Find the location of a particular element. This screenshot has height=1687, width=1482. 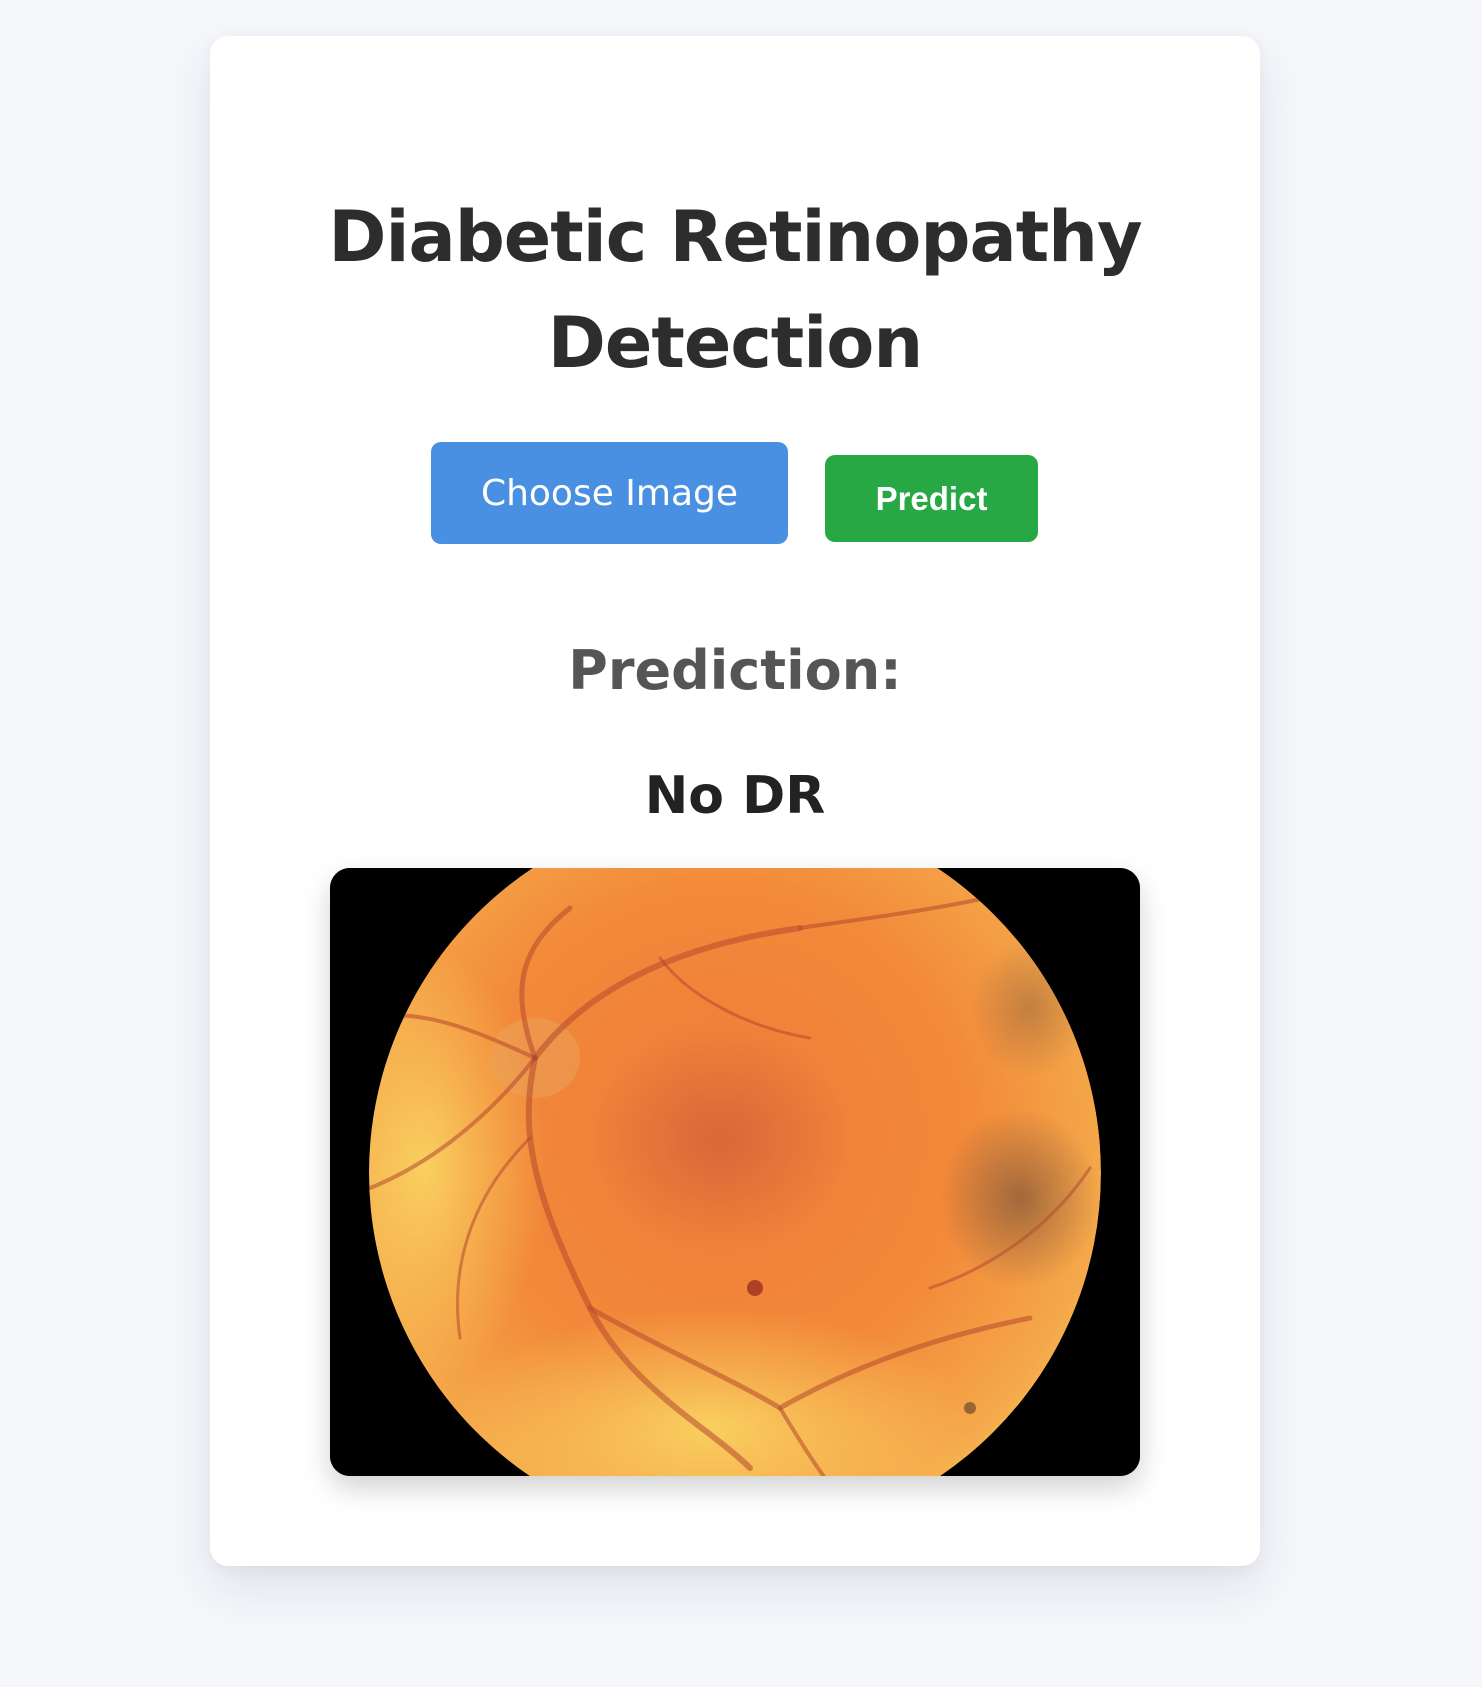

prediction-result: No DR is located at coordinates (735, 796).